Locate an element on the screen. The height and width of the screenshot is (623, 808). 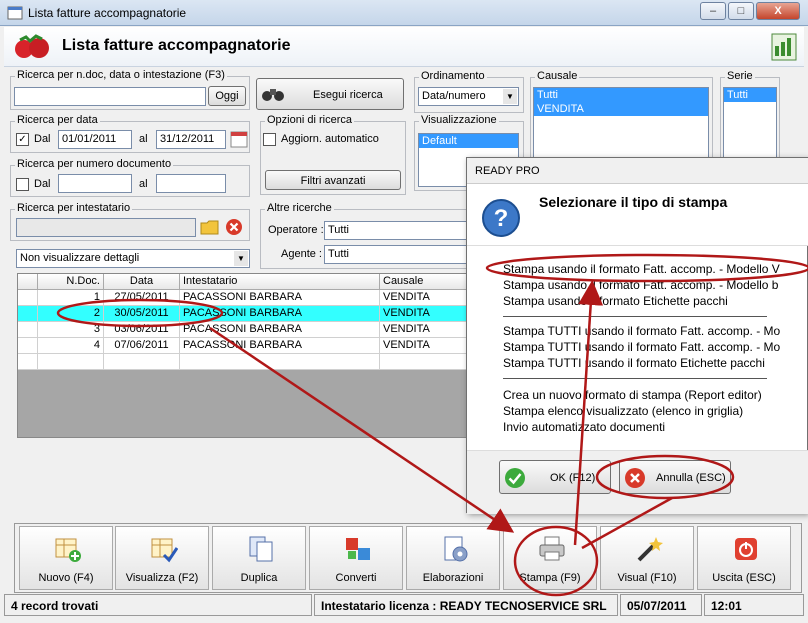
ordering-select: Data/numero ▼ is located at coordinates (468, 96).